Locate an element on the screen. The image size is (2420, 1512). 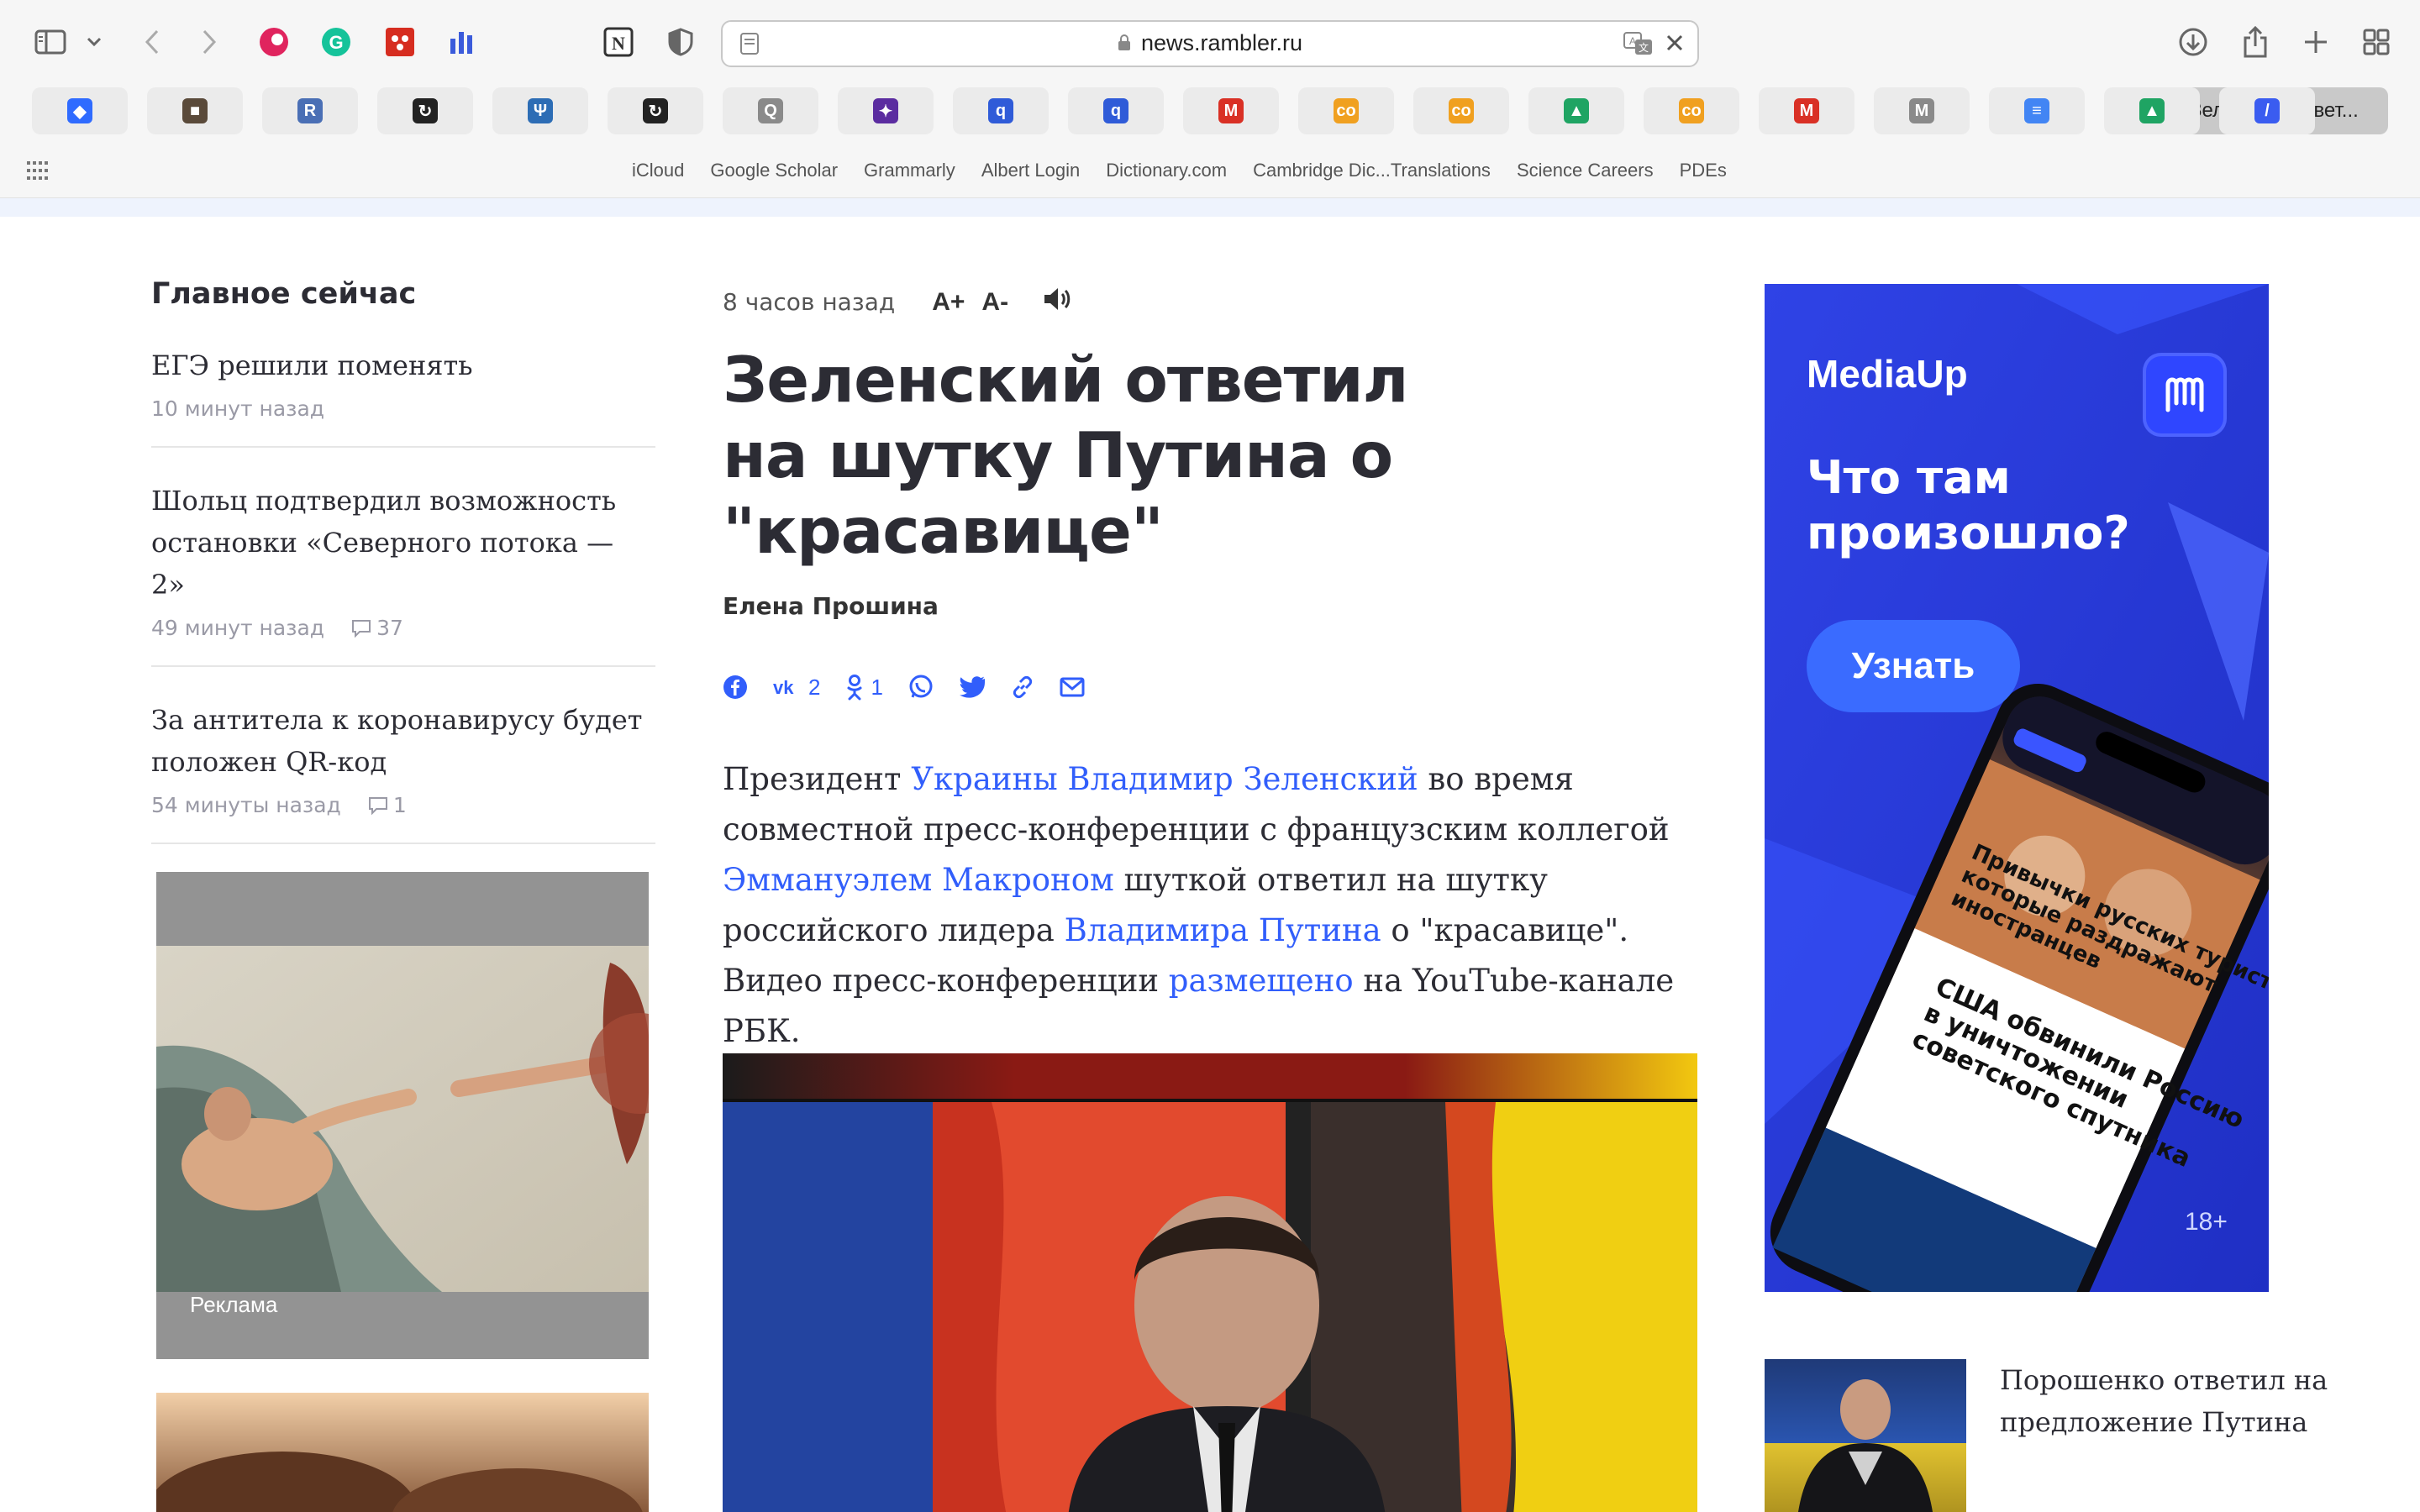
pinned-tab: ✦ is located at coordinates (886, 110).